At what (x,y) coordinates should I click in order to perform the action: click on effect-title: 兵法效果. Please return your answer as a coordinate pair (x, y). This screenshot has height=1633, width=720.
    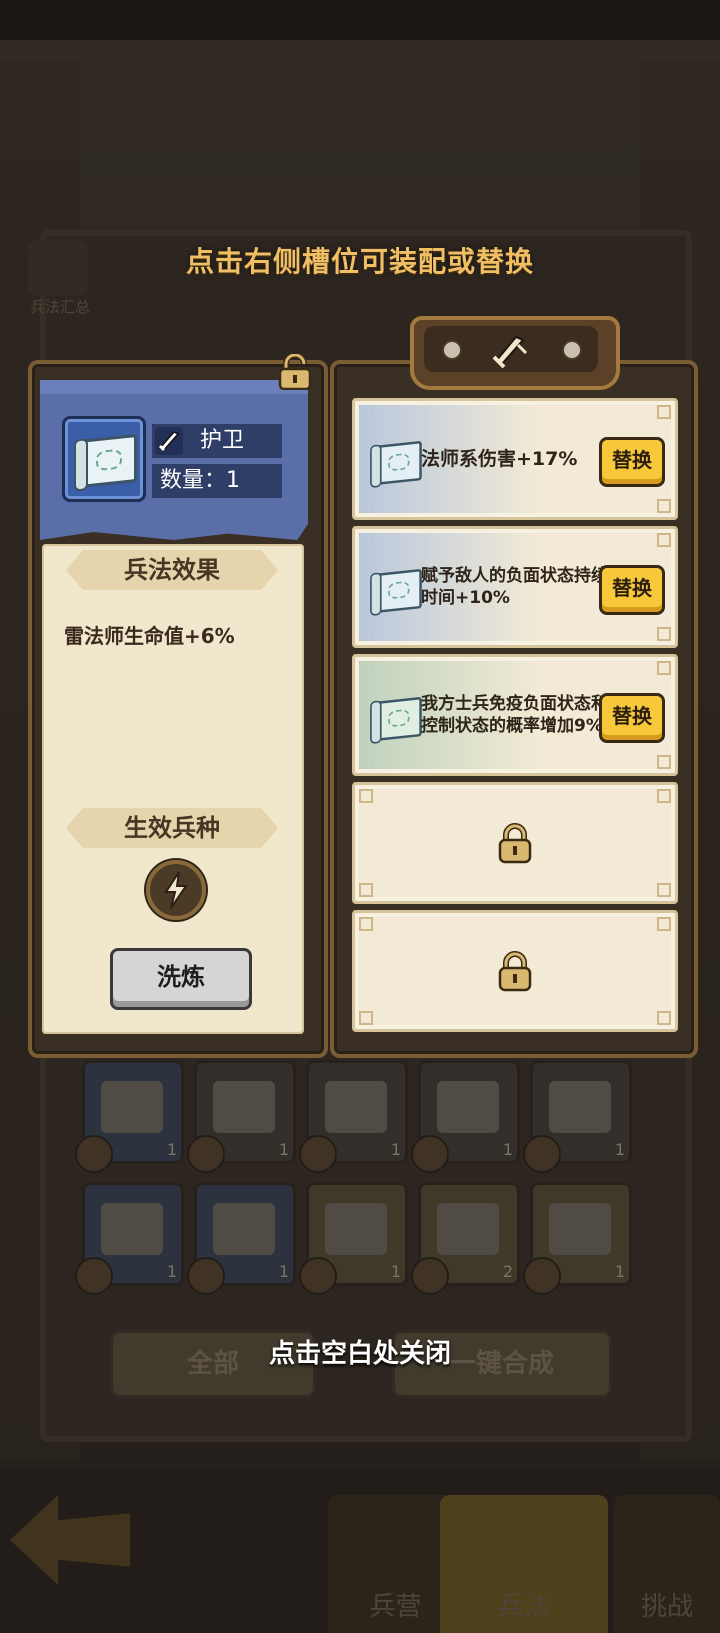
    Looking at the image, I should click on (172, 570).